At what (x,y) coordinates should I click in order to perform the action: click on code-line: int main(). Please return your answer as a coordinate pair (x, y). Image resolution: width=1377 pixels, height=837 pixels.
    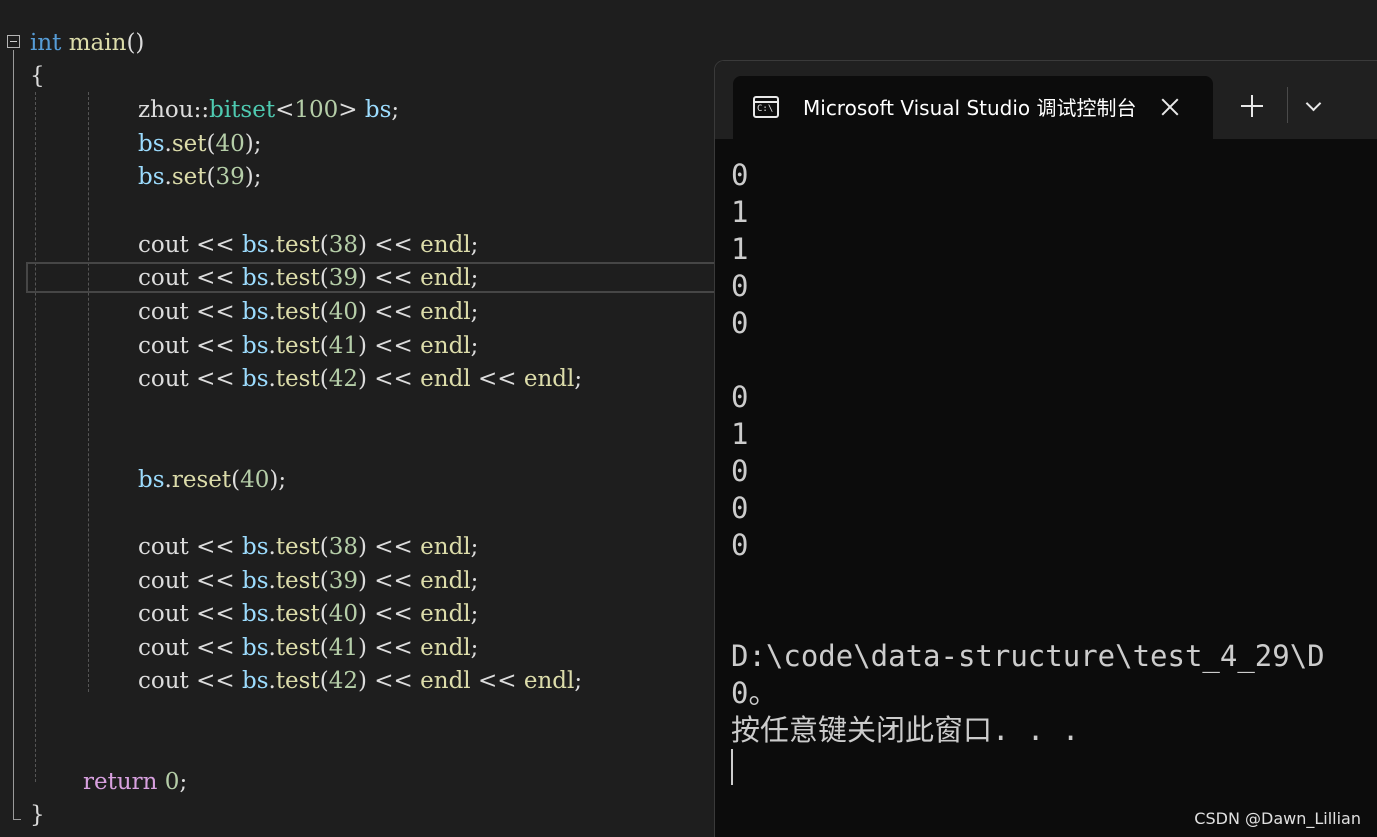
    Looking at the image, I should click on (87, 43).